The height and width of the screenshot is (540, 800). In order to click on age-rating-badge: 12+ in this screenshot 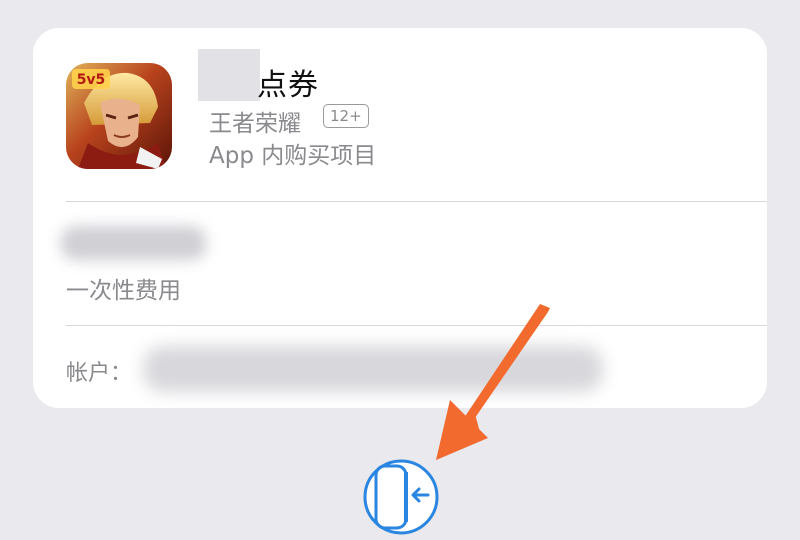, I will do `click(346, 116)`.